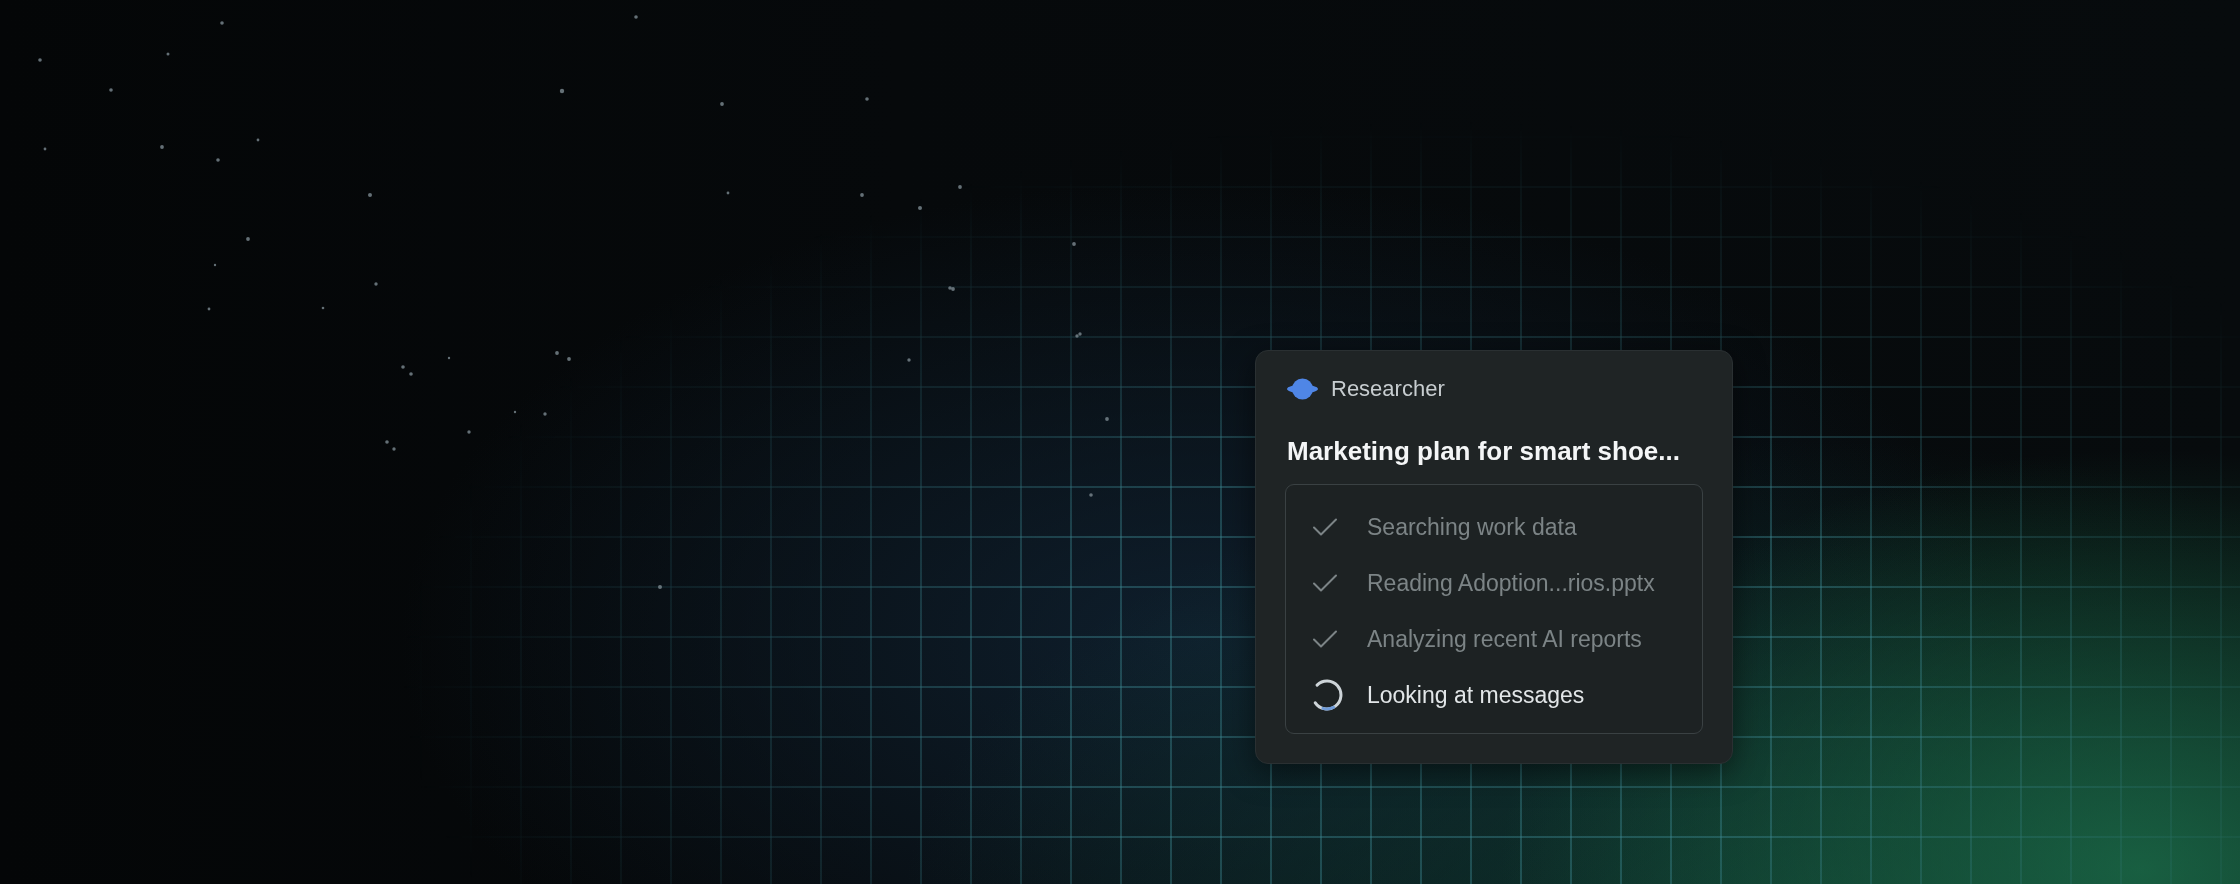 Image resolution: width=2240 pixels, height=884 pixels. Describe the element at coordinates (1504, 639) in the screenshot. I see `step-label: Analyzing recent AI reports` at that location.